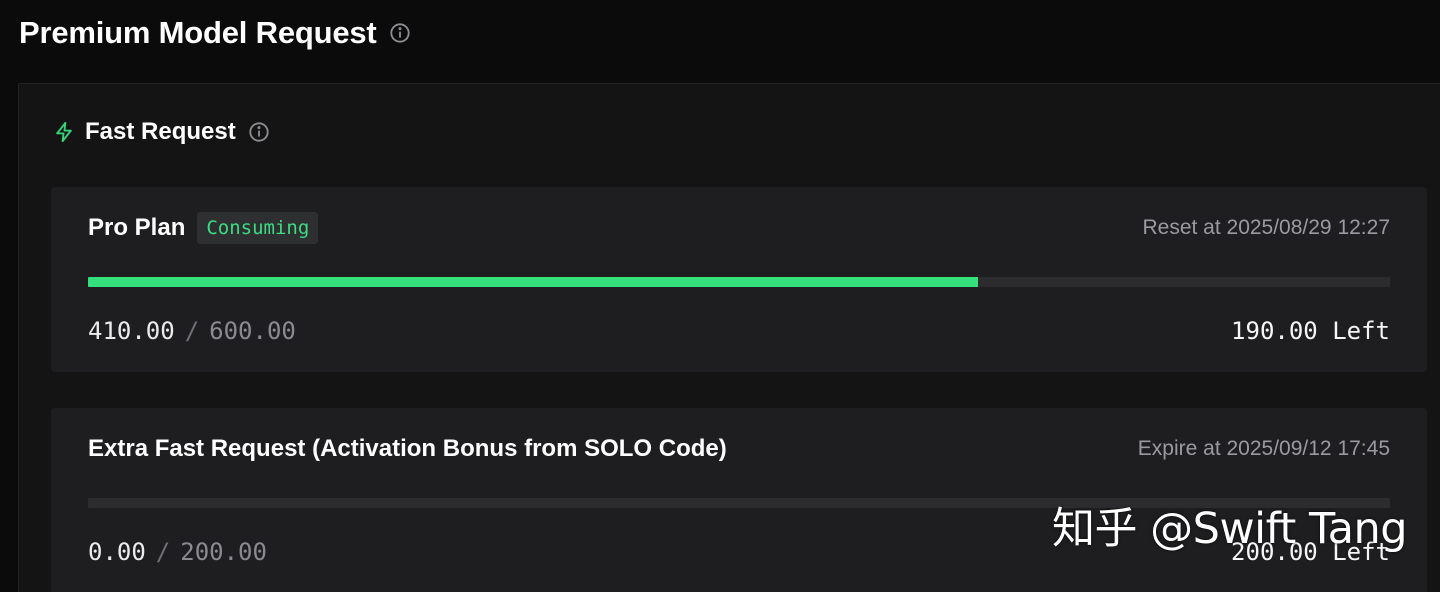  I want to click on card-footer: 0.00 / 200.00 200.00 Left, so click(739, 552).